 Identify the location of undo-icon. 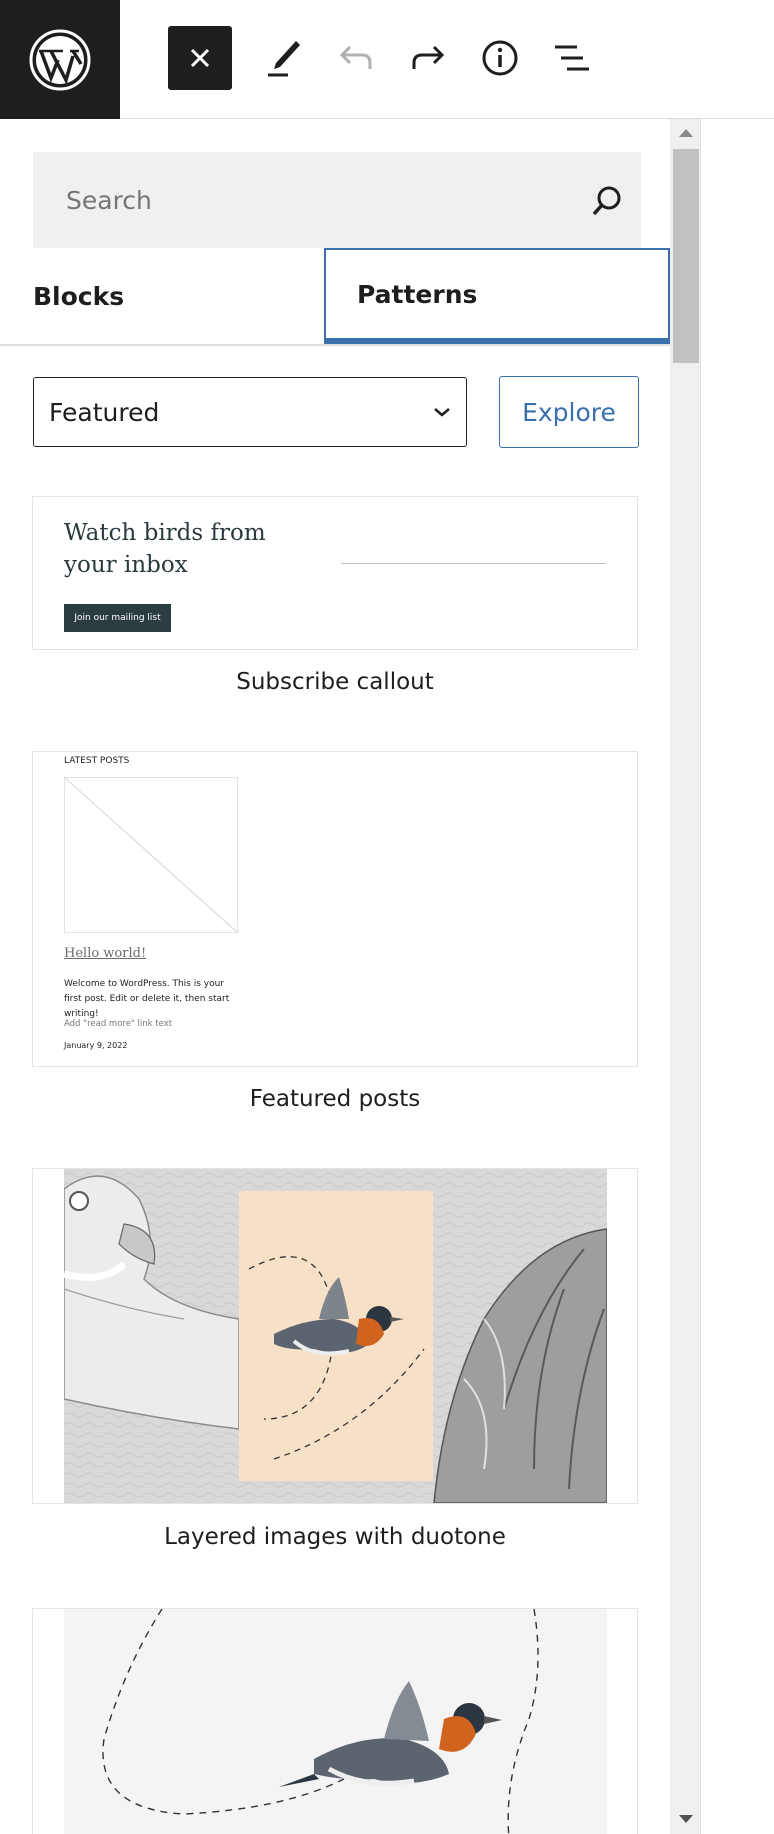
(355, 57).